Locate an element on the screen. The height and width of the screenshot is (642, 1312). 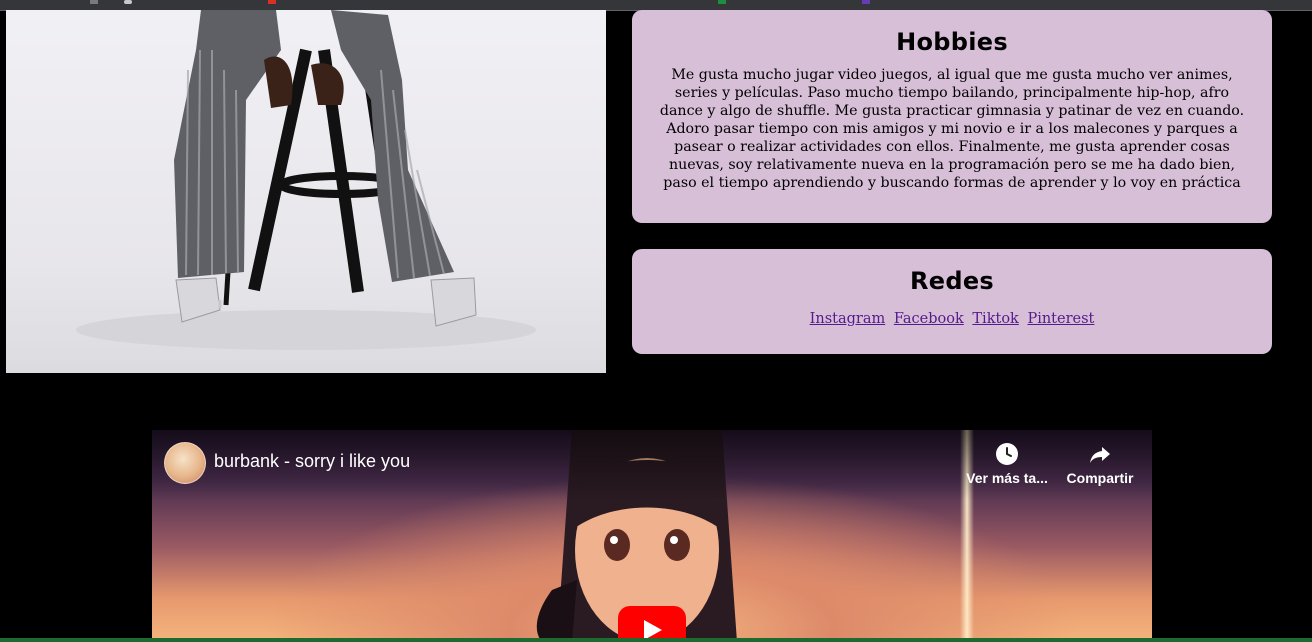
channel-avatar is located at coordinates (185, 463).